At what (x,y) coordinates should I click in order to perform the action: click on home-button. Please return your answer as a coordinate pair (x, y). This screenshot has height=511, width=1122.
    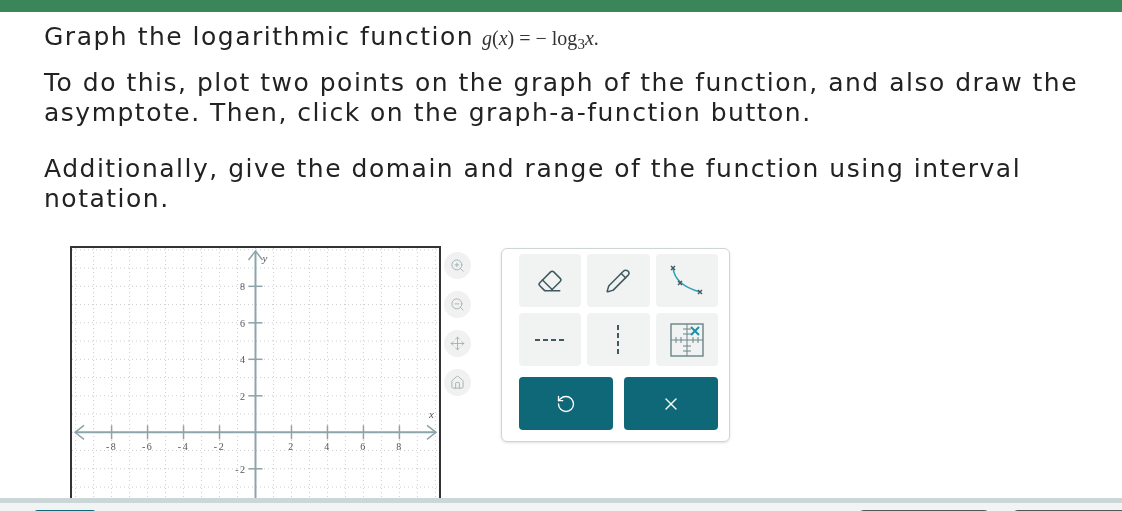
    Looking at the image, I should click on (457, 382).